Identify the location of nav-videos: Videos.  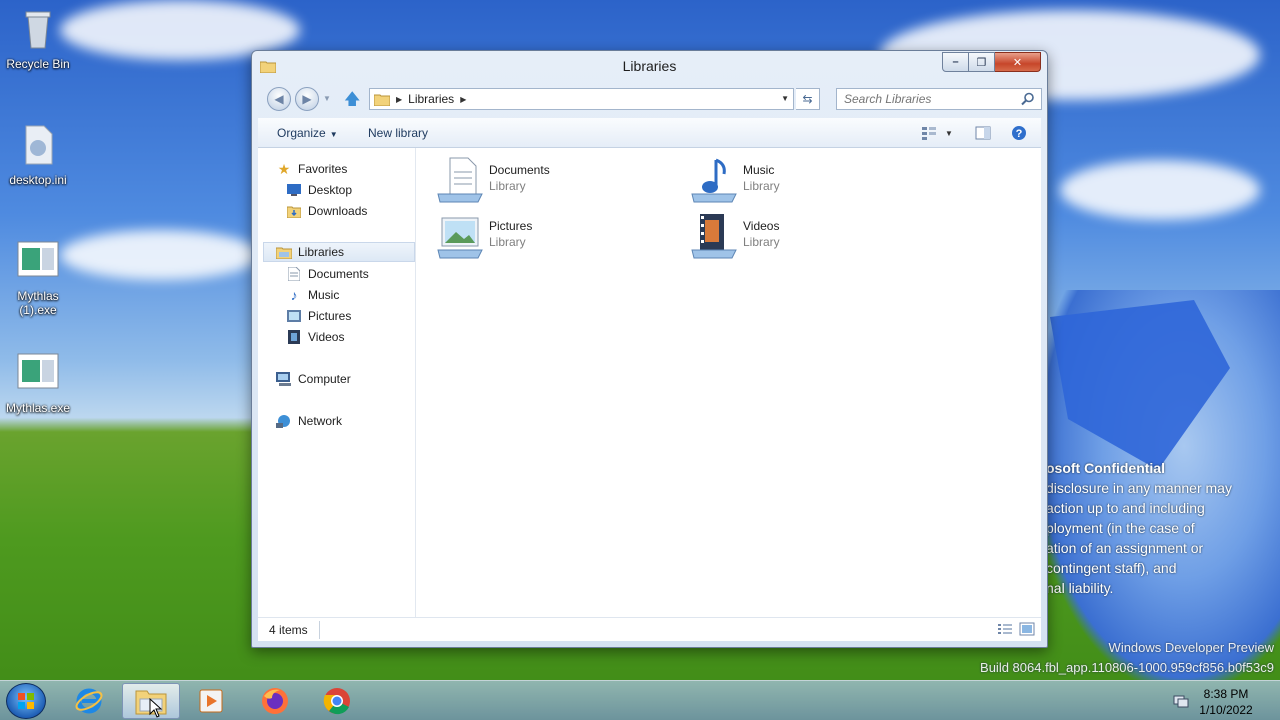
(315, 337).